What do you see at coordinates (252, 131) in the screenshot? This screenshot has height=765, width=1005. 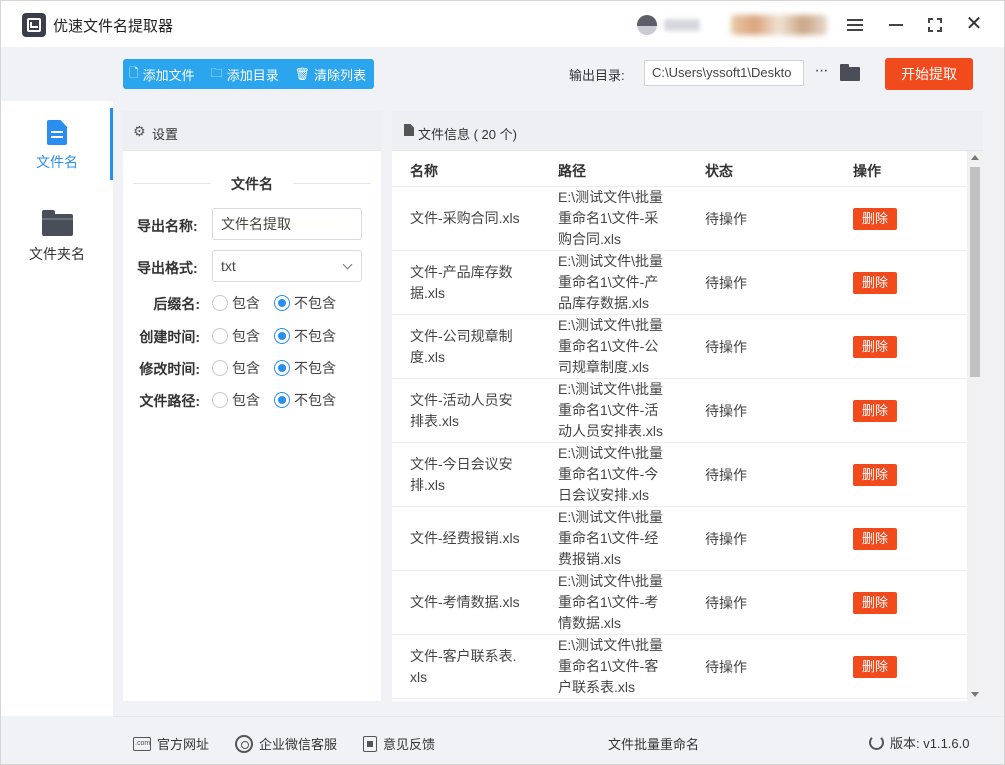 I see `settings-header: ⚙ 设置` at bounding box center [252, 131].